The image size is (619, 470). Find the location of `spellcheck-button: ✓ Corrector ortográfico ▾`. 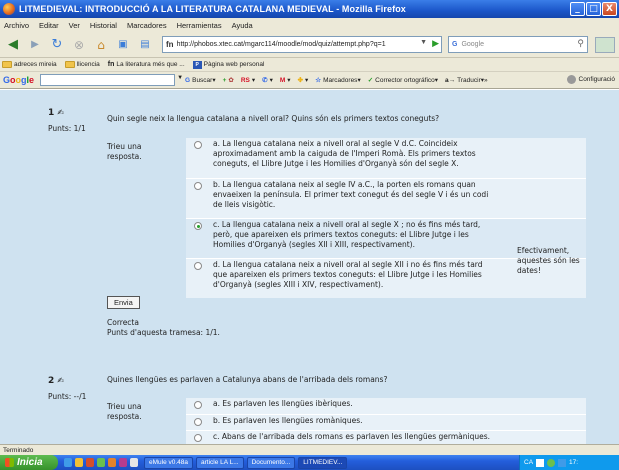

spellcheck-button: ✓ Corrector ortográfico ▾ is located at coordinates (402, 80).